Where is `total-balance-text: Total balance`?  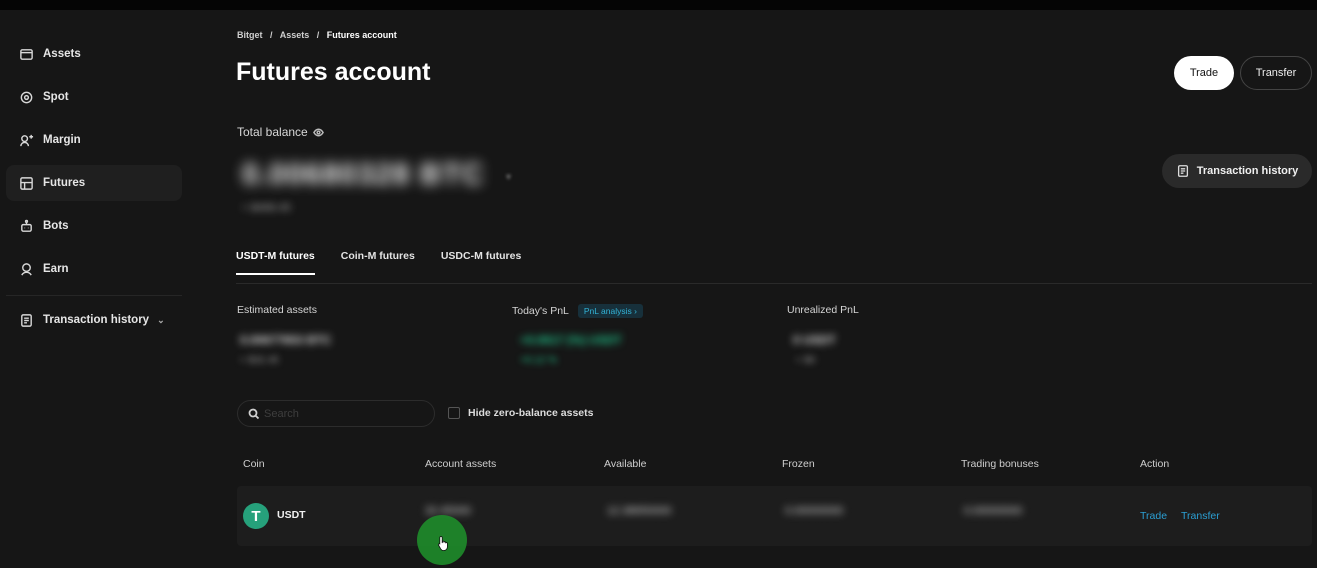 total-balance-text: Total balance is located at coordinates (272, 132).